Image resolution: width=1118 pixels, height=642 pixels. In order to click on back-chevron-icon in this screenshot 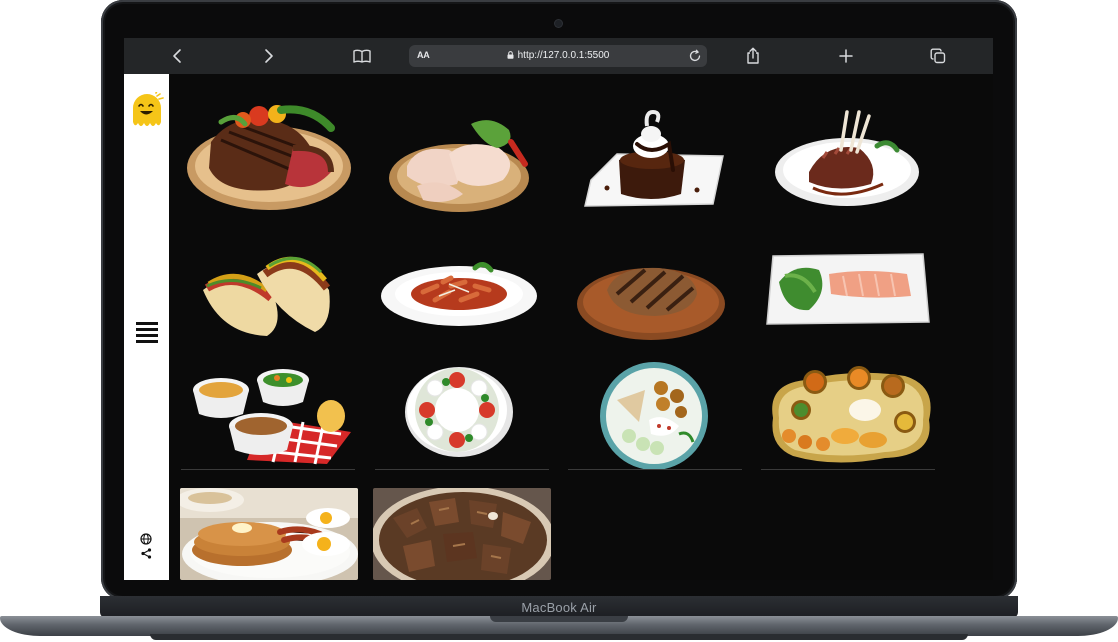, I will do `click(177, 56)`.